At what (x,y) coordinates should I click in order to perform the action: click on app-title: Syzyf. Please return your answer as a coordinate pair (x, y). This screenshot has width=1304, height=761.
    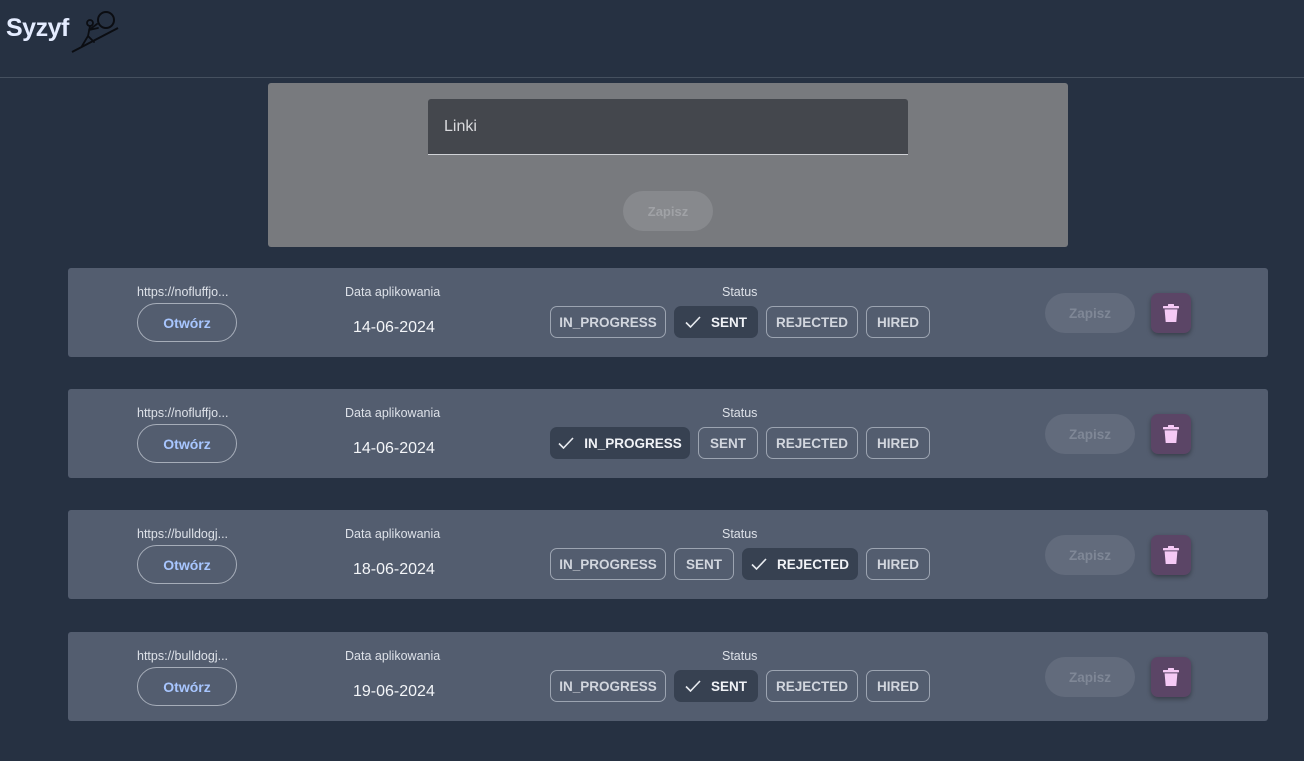
    Looking at the image, I should click on (37, 28).